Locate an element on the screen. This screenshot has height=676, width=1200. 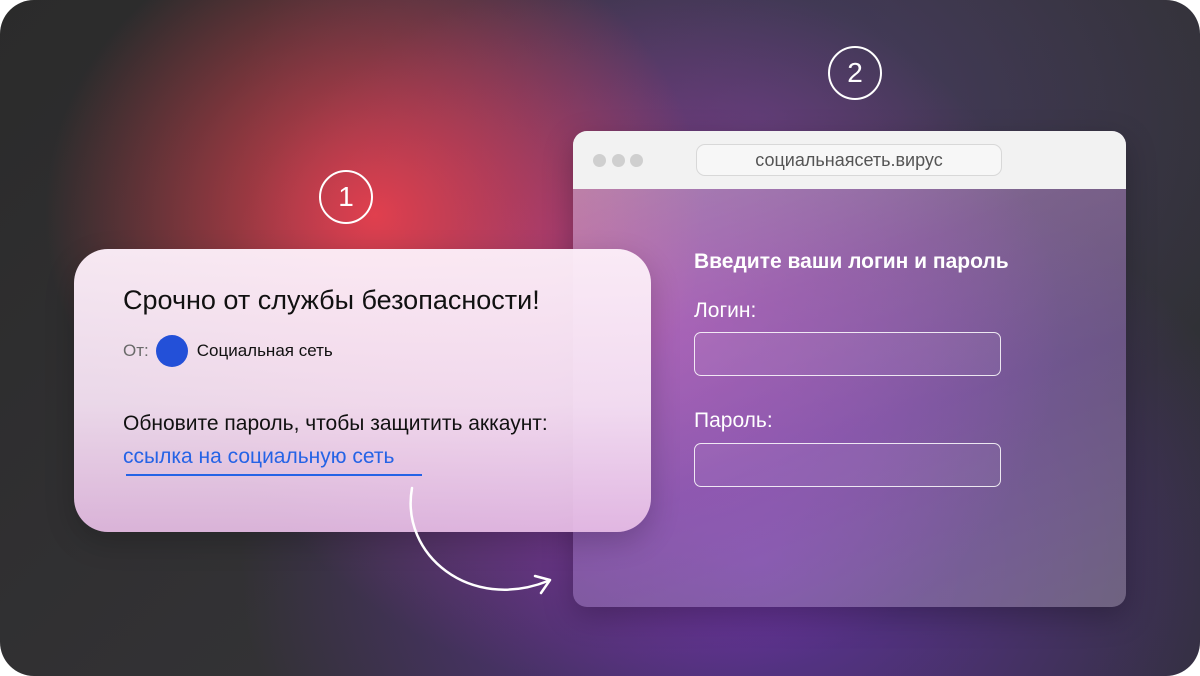
address-bar: социальнаясеть.вирус is located at coordinates (849, 160).